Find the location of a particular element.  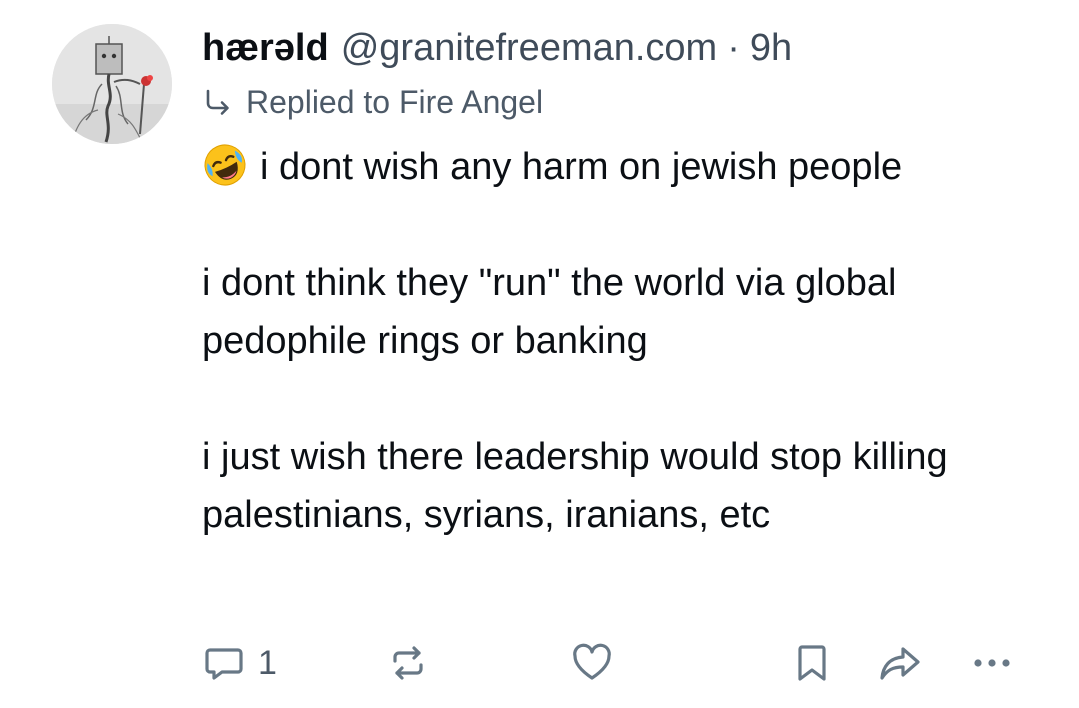

reply-count: 1 is located at coordinates (267, 663).